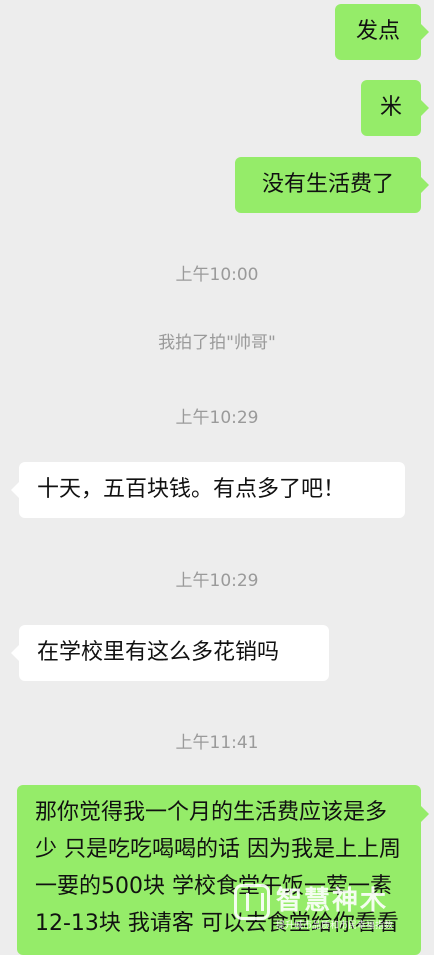  I want to click on message-text: 没有生活费了, so click(327, 184).